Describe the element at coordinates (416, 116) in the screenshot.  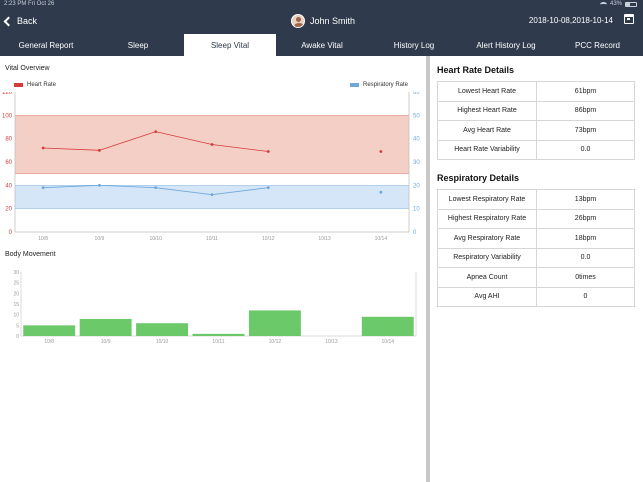
I see `y-right-tick-label: 50` at that location.